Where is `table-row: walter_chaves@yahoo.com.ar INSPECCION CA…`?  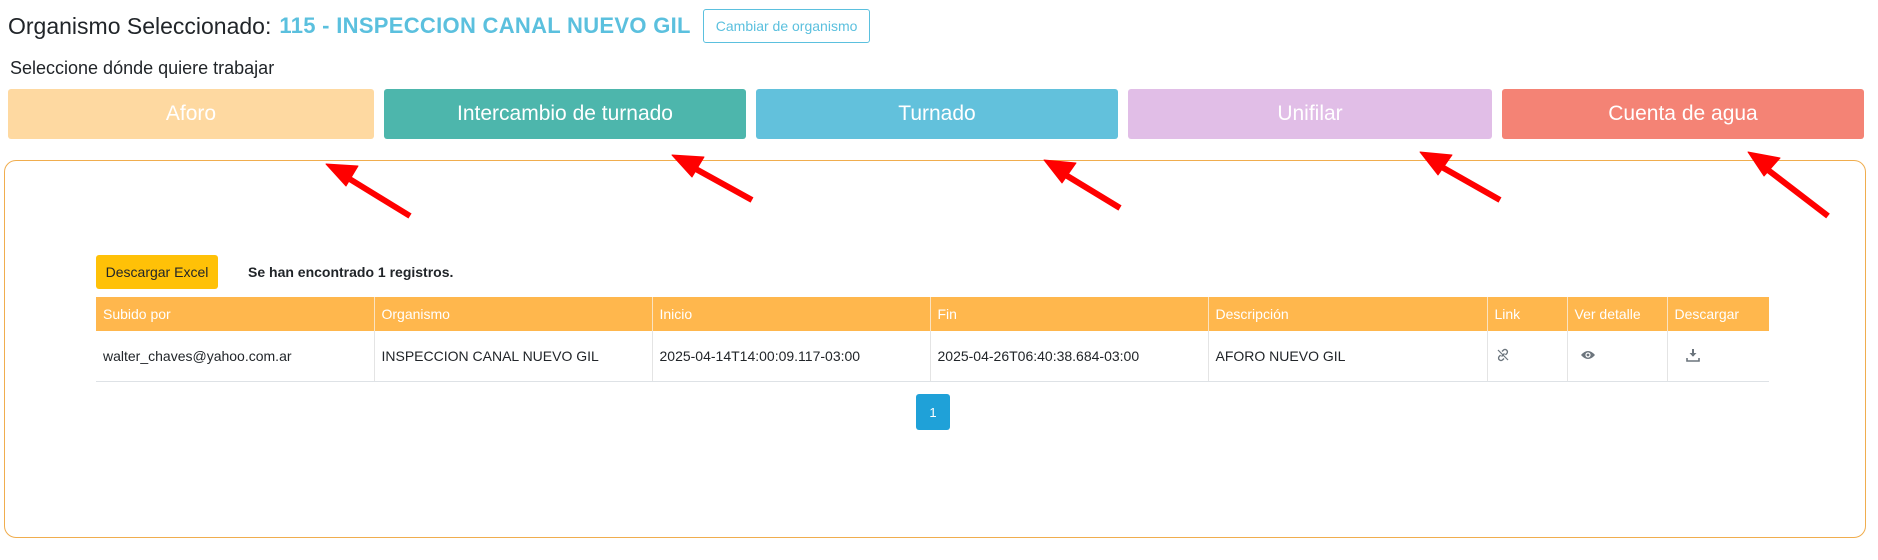 table-row: walter_chaves@yahoo.com.ar INSPECCION CA… is located at coordinates (932, 356).